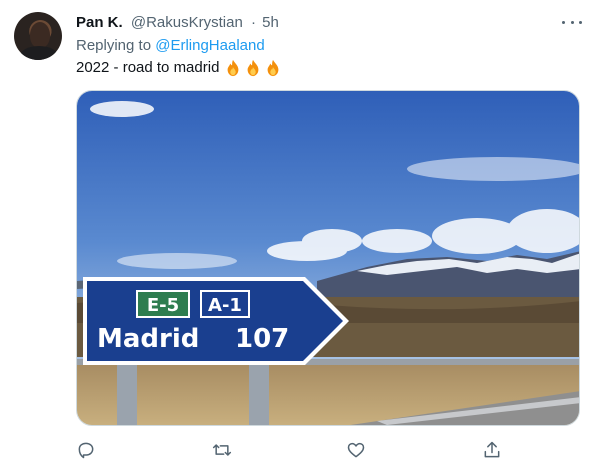 This screenshot has width=597, height=472. Describe the element at coordinates (572, 22) in the screenshot. I see `more-options-icon` at that location.